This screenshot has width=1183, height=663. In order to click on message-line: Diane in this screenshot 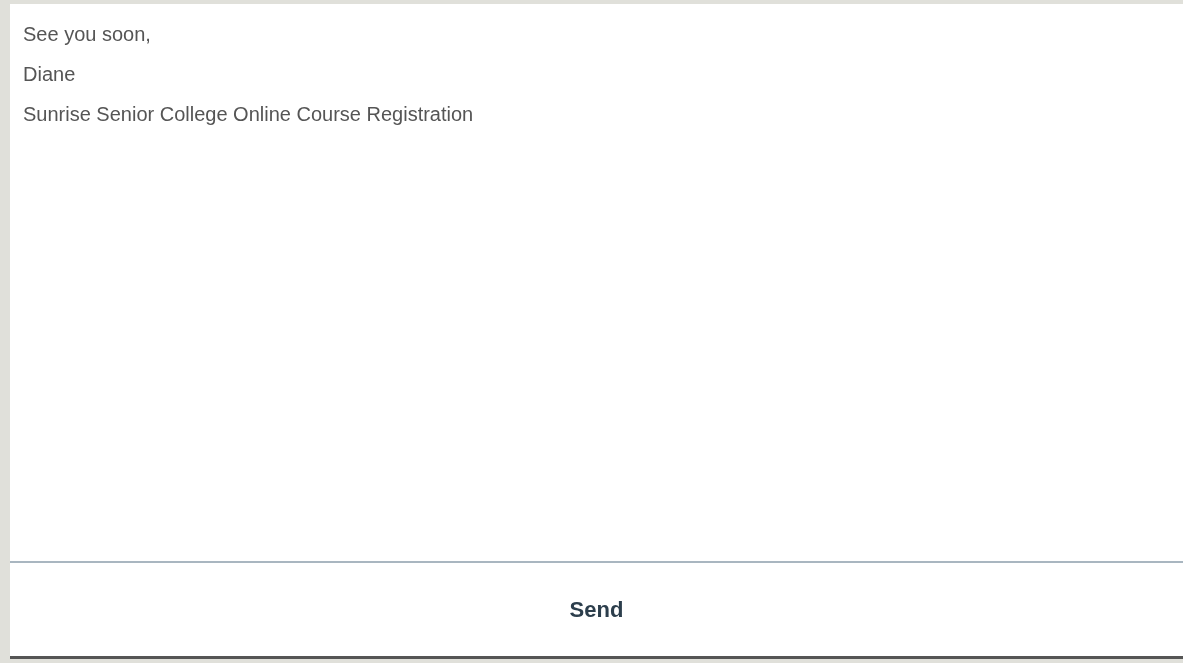, I will do `click(50, 74)`.